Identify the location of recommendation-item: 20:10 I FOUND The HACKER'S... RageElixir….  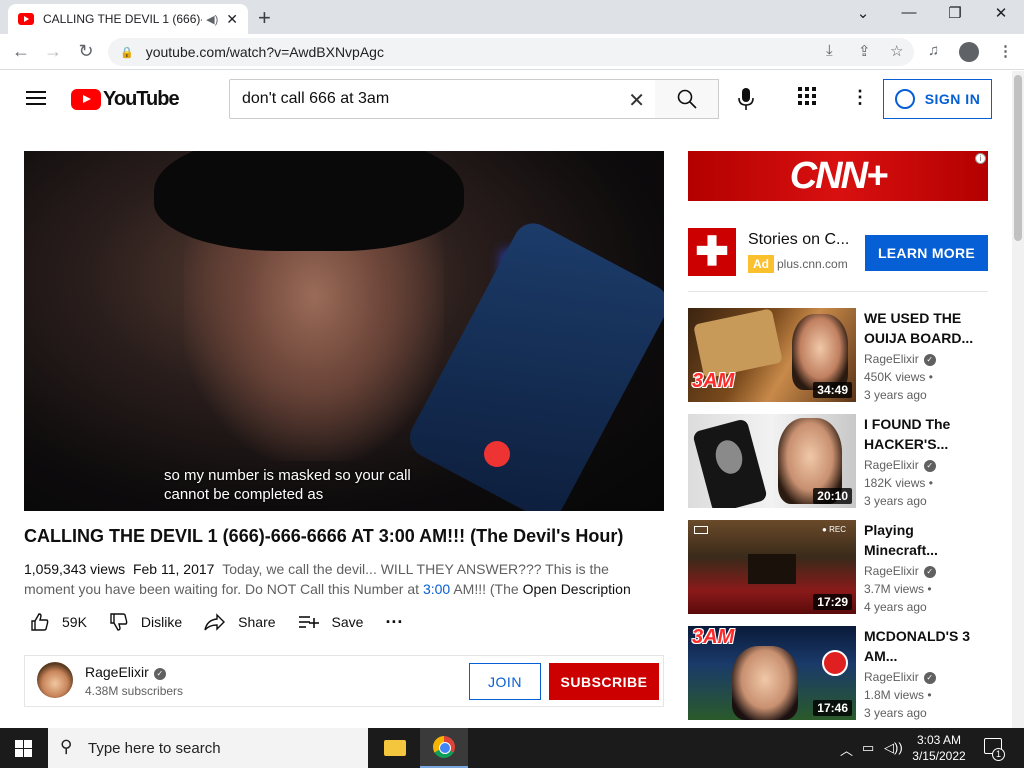
(843, 461).